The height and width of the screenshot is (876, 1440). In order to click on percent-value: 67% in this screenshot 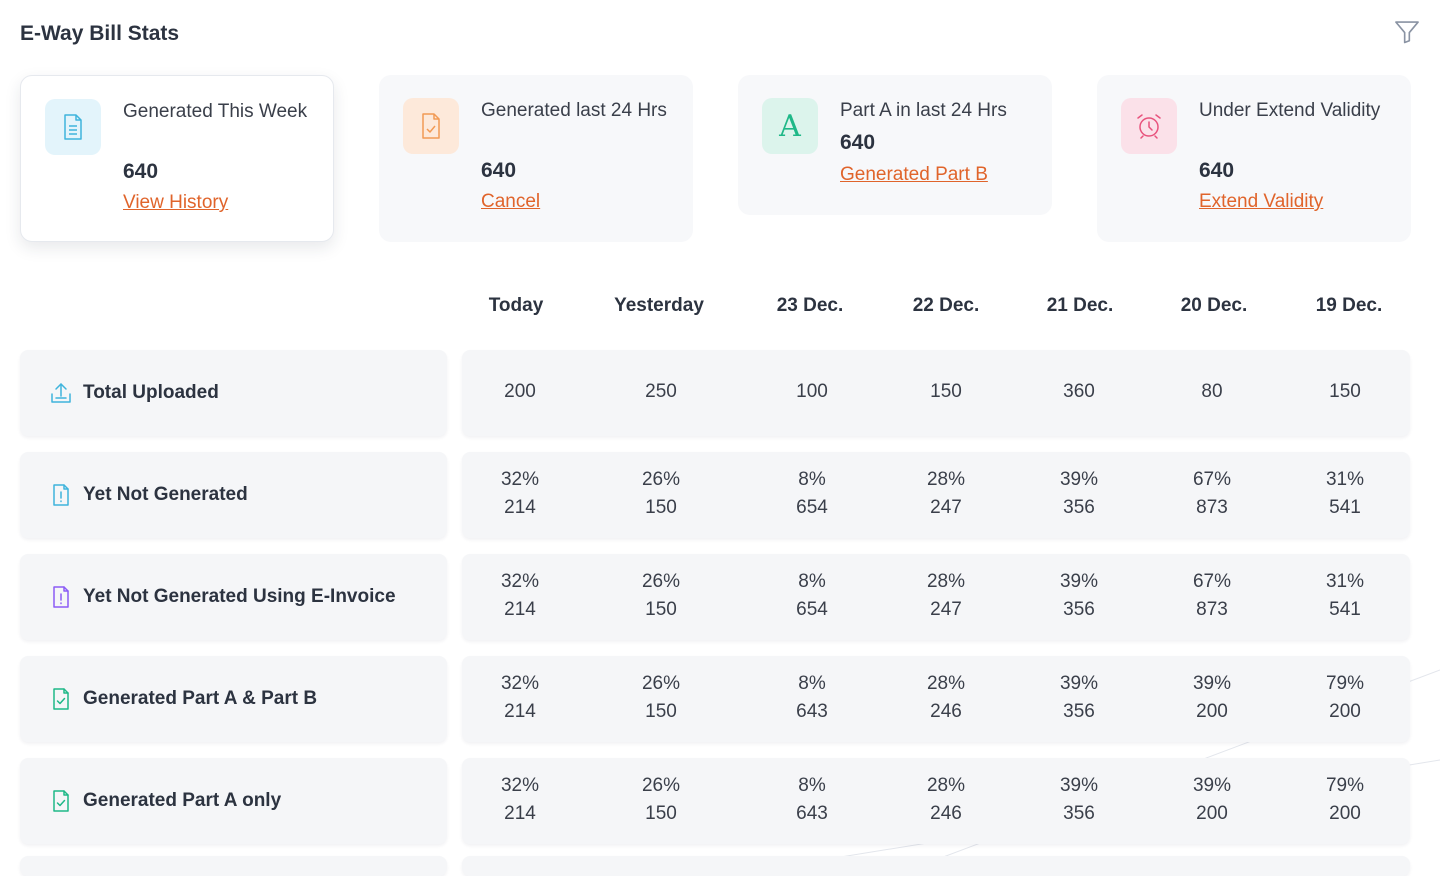, I will do `click(1212, 479)`.